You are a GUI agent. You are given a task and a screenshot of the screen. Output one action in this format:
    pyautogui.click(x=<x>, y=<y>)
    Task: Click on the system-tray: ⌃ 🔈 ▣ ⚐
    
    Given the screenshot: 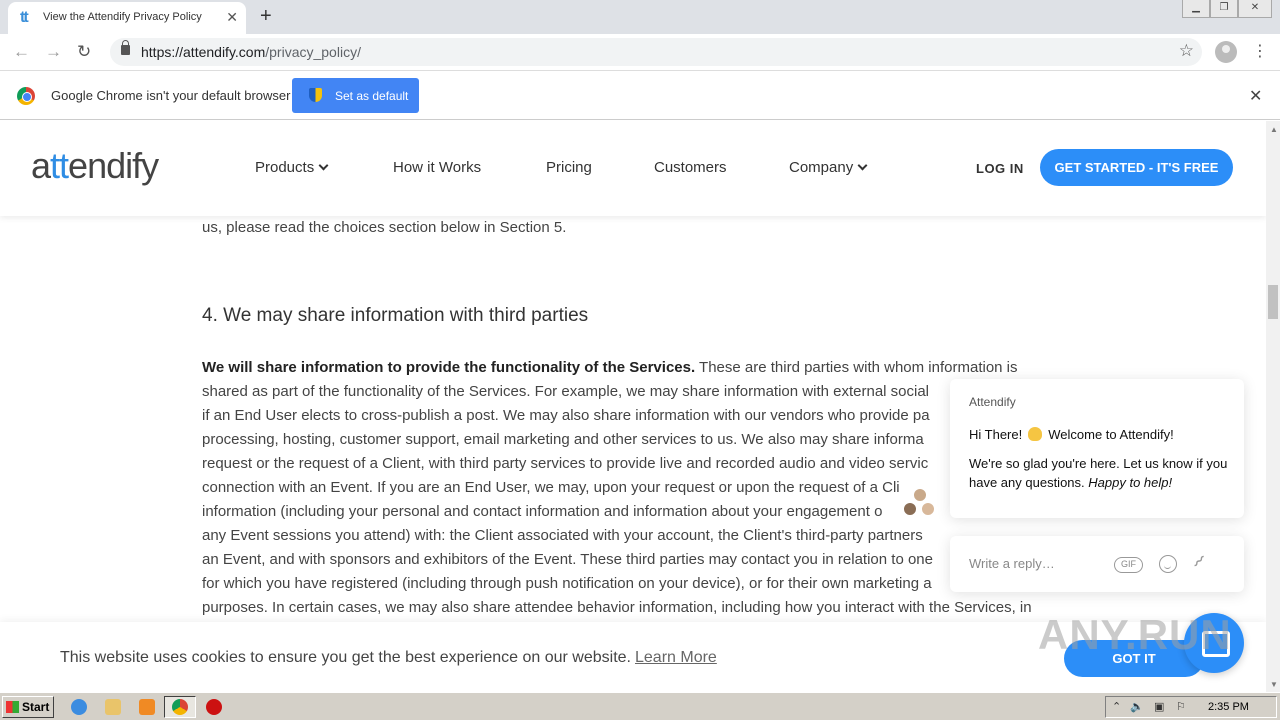 What is the action you would take?
    pyautogui.click(x=1191, y=707)
    